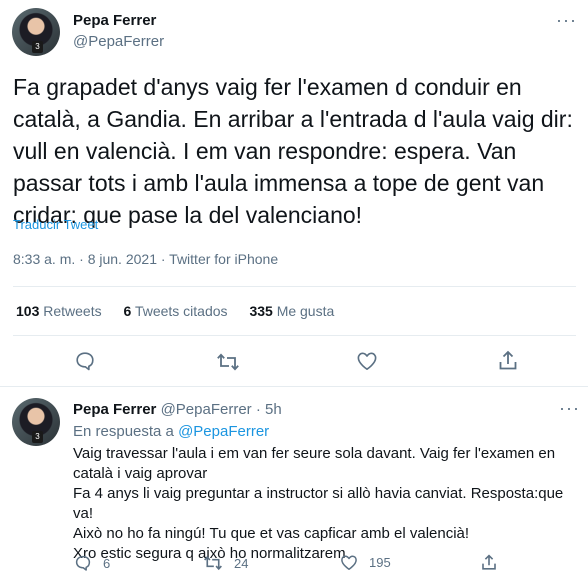 The height and width of the screenshot is (583, 588). I want to click on more-options-icon: ···, so click(566, 20).